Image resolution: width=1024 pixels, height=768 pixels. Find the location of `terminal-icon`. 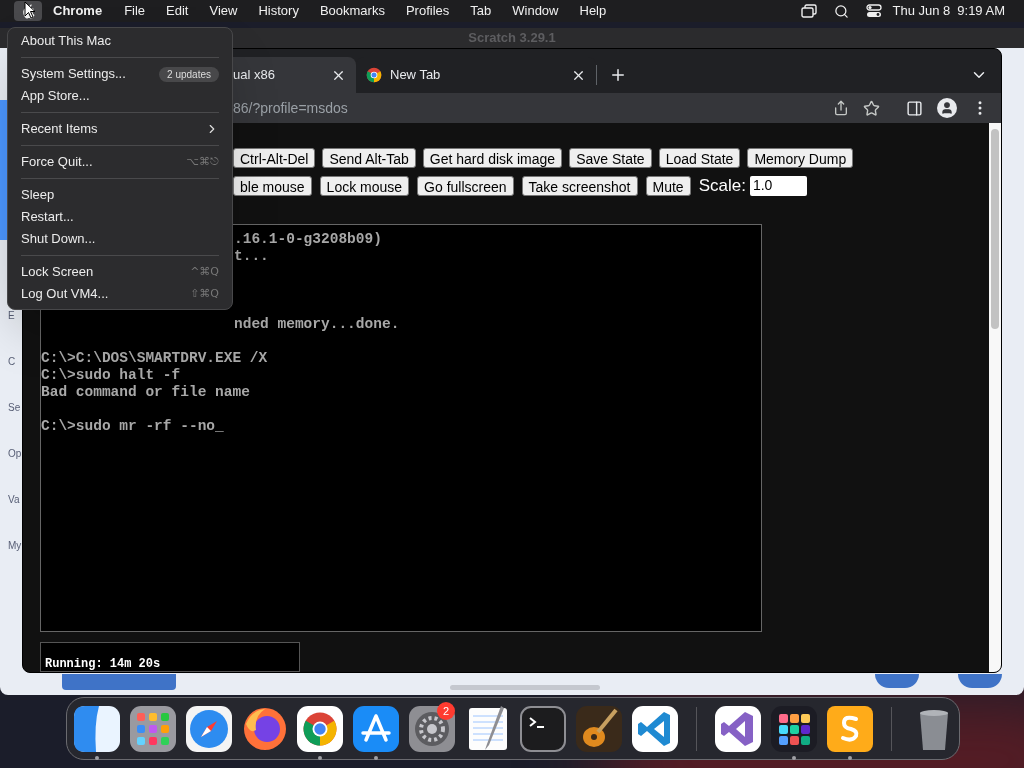

terminal-icon is located at coordinates (543, 728).